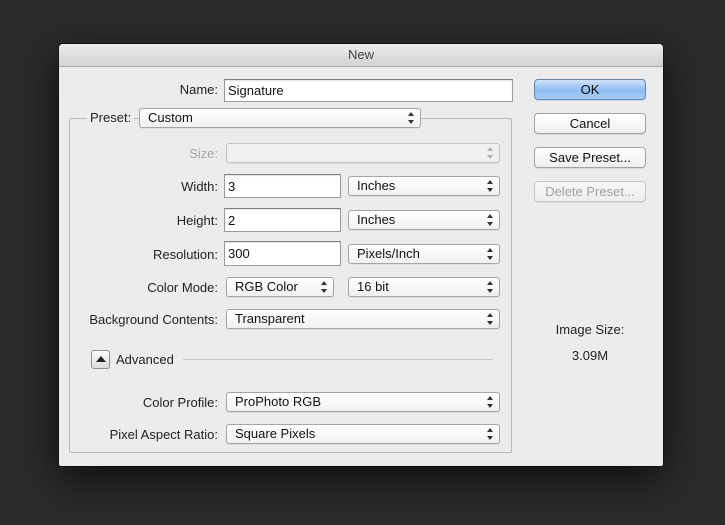 The image size is (725, 525). I want to click on color-mode-label: Color Mode:, so click(182, 287).